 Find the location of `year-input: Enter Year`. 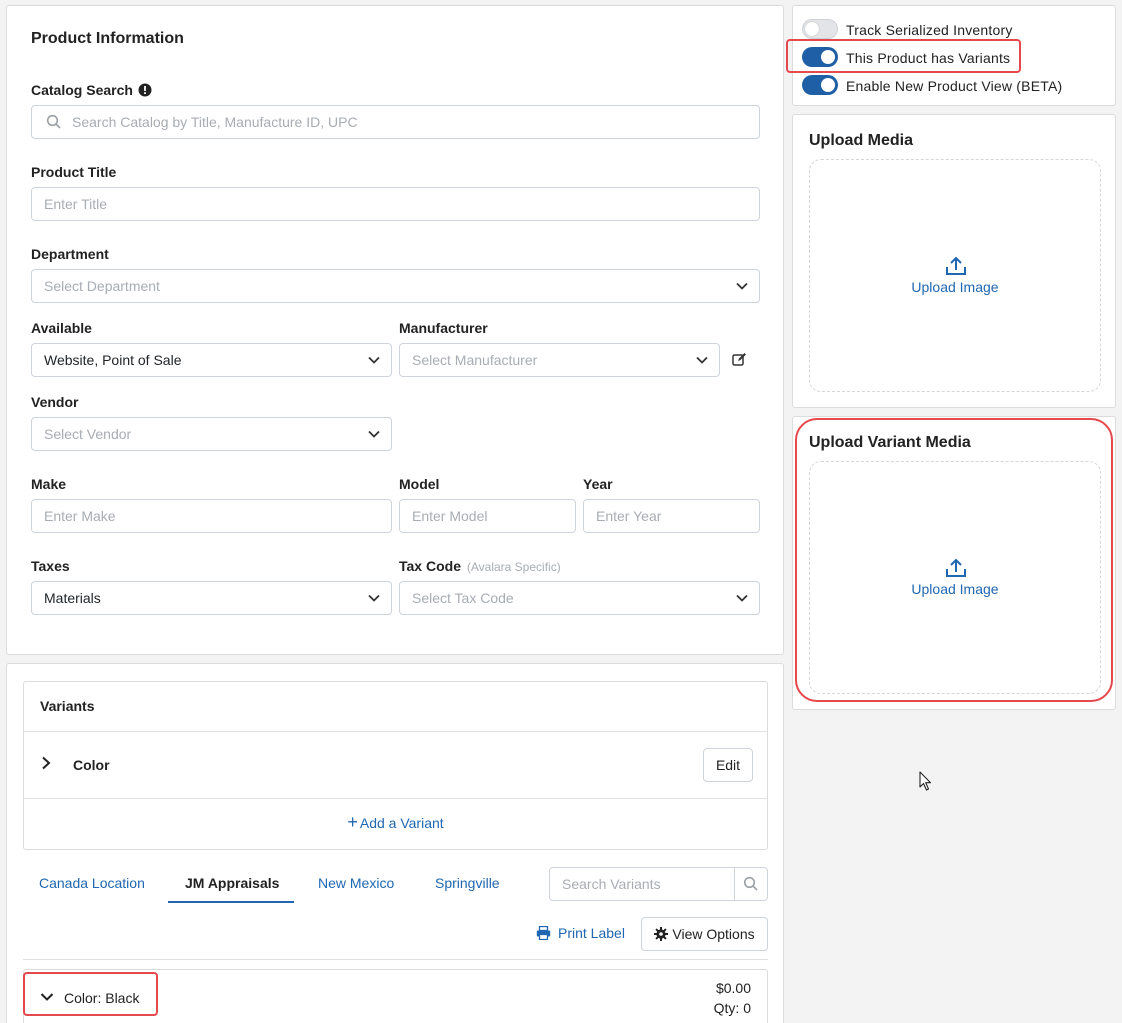

year-input: Enter Year is located at coordinates (671, 516).